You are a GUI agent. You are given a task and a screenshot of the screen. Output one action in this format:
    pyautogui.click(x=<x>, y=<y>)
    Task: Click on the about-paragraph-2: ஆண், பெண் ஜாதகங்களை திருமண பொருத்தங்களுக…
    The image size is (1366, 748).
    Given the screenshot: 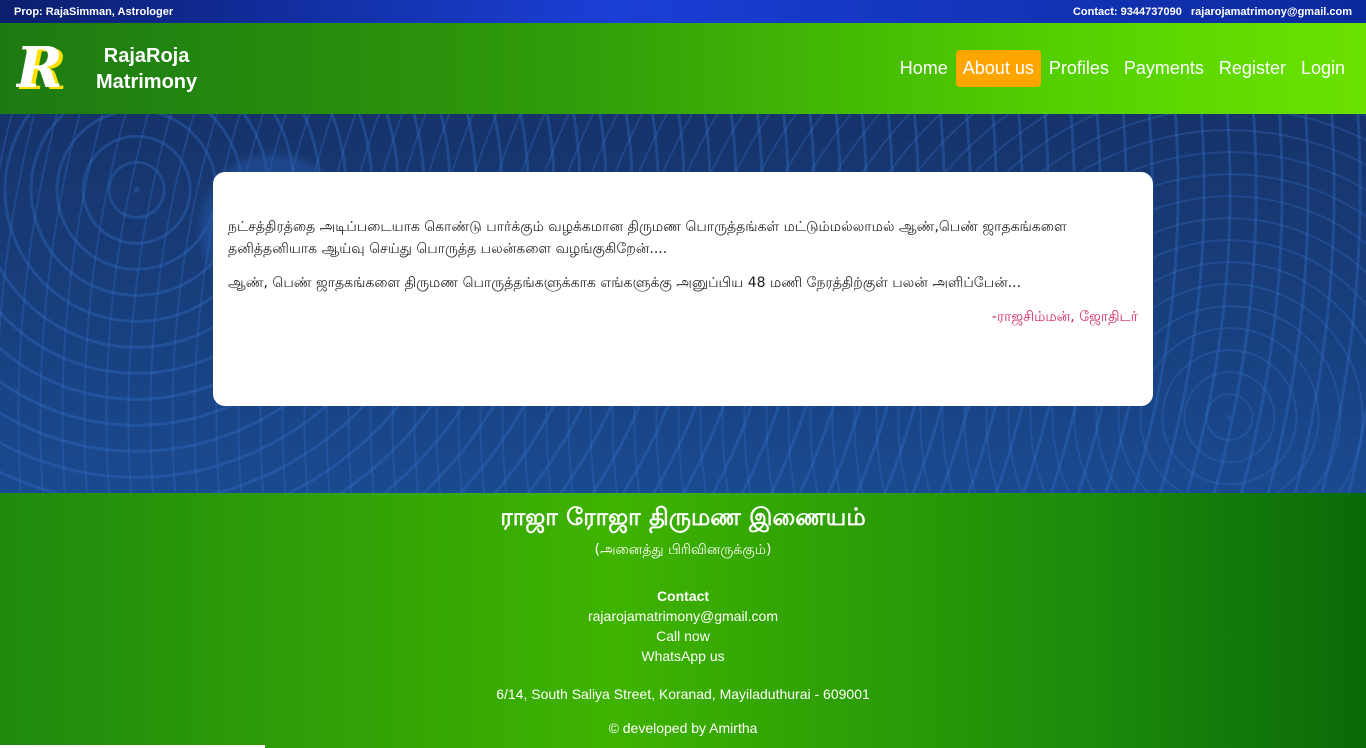 What is the action you would take?
    pyautogui.click(x=625, y=283)
    